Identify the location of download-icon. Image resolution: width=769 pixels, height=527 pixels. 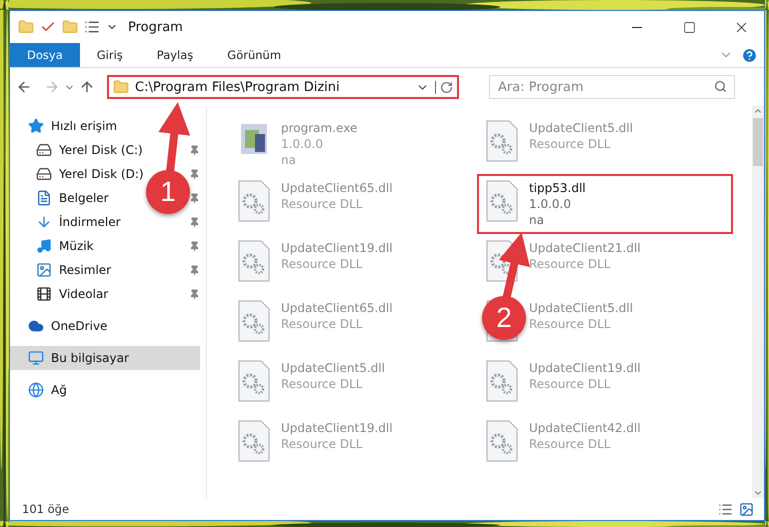
(44, 222).